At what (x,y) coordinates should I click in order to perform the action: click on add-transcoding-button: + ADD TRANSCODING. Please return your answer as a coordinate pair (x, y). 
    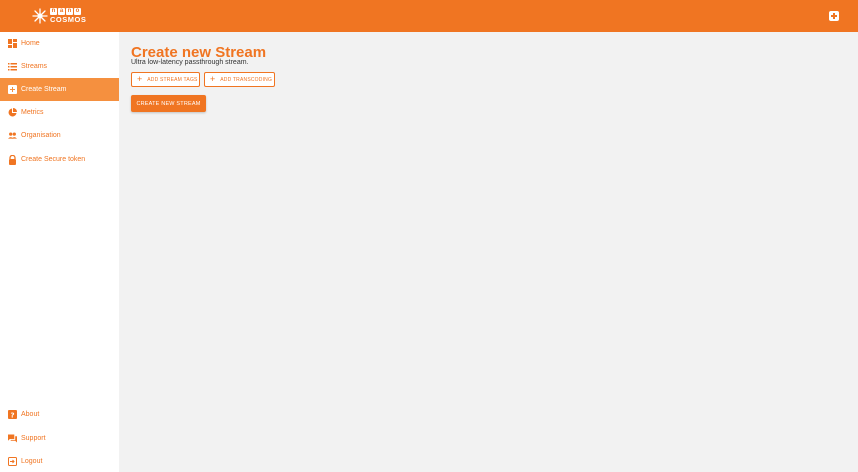
    Looking at the image, I should click on (239, 79).